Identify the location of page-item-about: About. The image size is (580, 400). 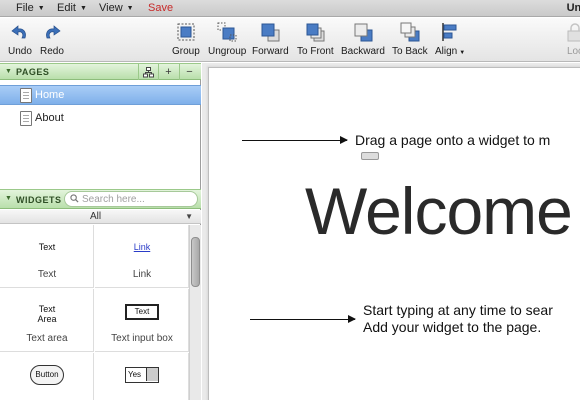
(100, 119).